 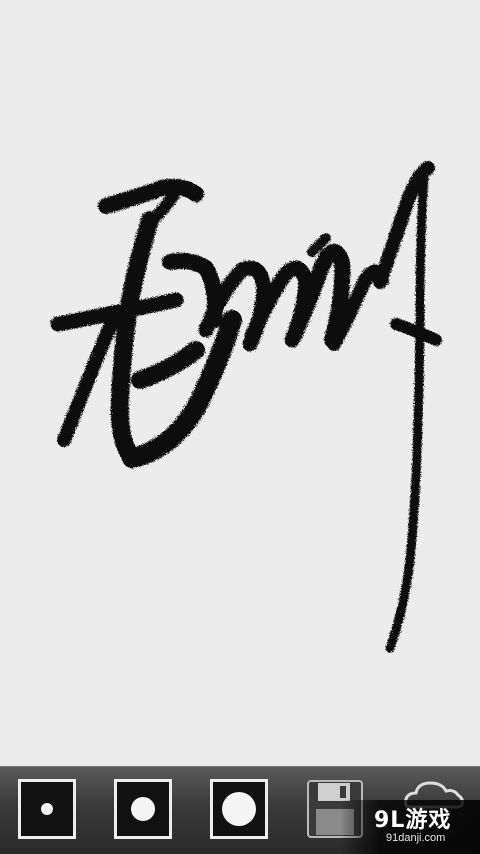 I want to click on watermark-logo: 9L游戏, so click(x=413, y=820).